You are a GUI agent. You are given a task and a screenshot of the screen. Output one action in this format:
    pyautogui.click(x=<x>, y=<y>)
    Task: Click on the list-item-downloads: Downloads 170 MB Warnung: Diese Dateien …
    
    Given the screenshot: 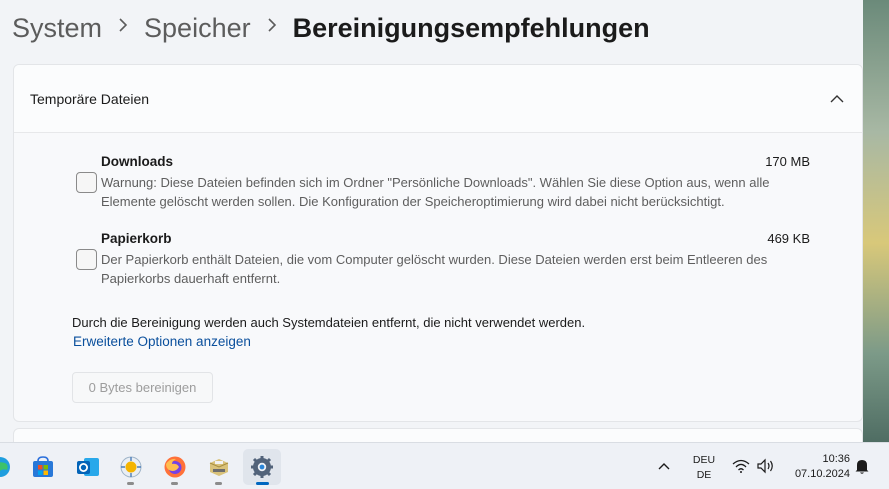 What is the action you would take?
    pyautogui.click(x=442, y=184)
    